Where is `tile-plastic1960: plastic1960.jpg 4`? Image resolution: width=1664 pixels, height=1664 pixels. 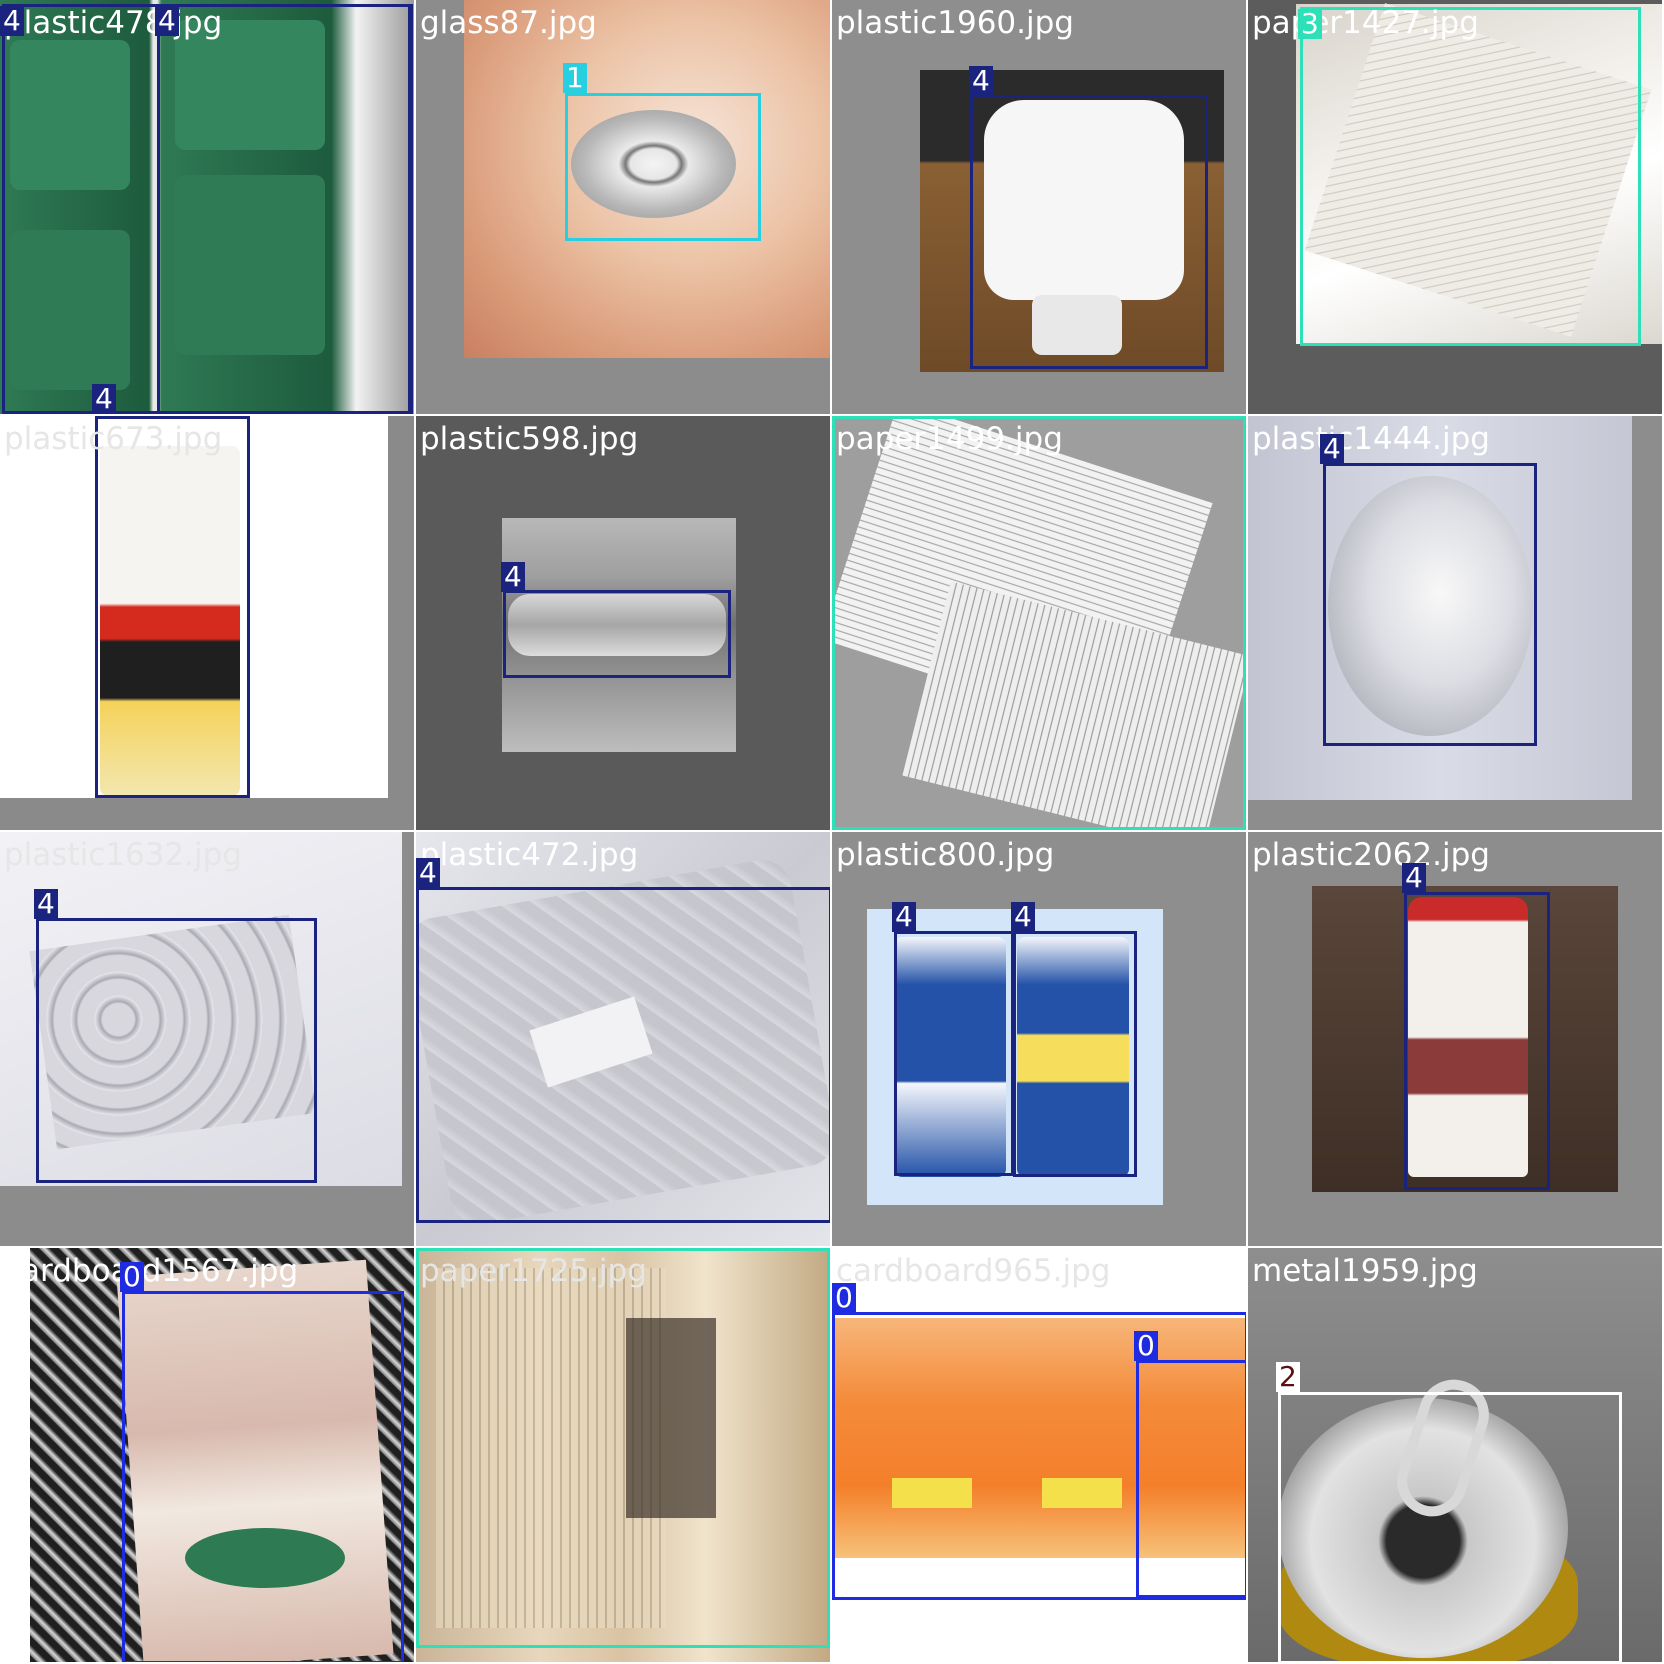
tile-plastic1960: plastic1960.jpg 4 is located at coordinates (1039, 207).